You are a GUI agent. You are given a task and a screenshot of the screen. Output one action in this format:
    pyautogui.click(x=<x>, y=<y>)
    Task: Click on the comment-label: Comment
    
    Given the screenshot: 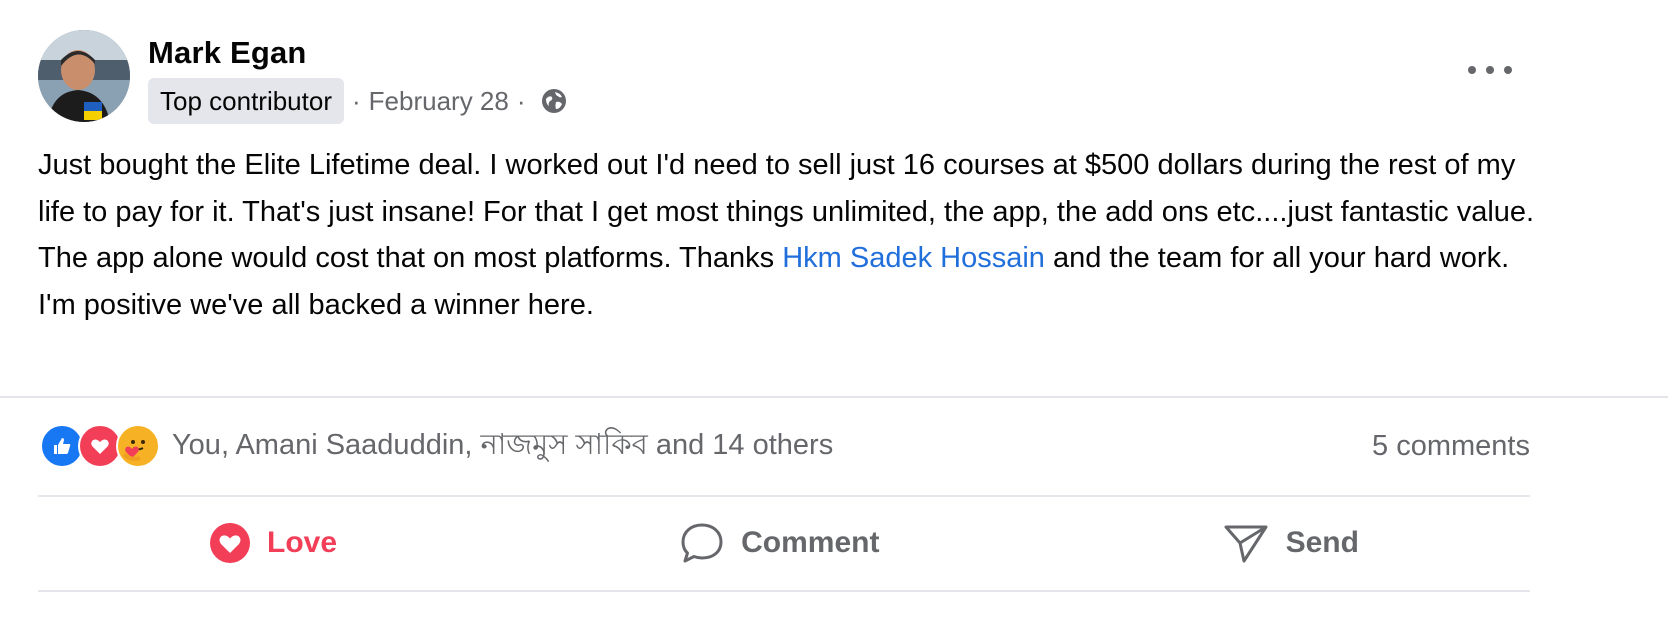 What is the action you would take?
    pyautogui.click(x=810, y=542)
    